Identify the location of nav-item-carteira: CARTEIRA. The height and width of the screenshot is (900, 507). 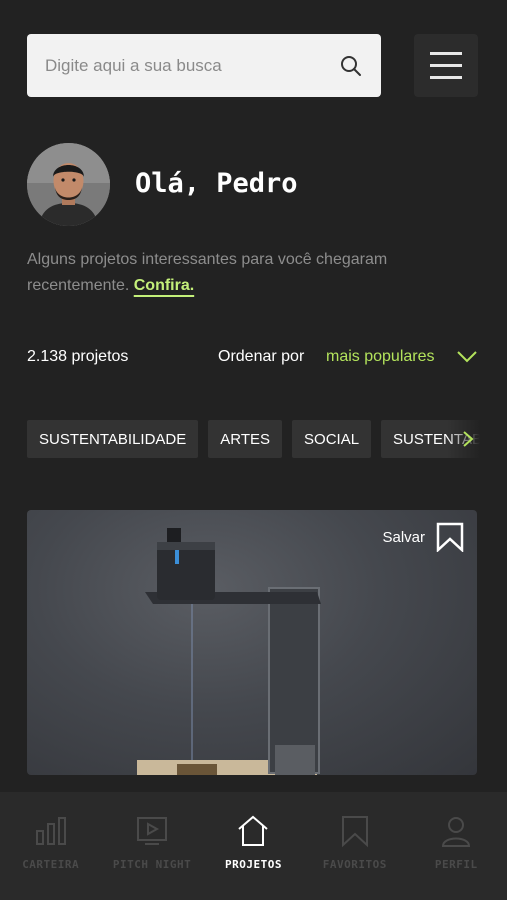
(51, 842).